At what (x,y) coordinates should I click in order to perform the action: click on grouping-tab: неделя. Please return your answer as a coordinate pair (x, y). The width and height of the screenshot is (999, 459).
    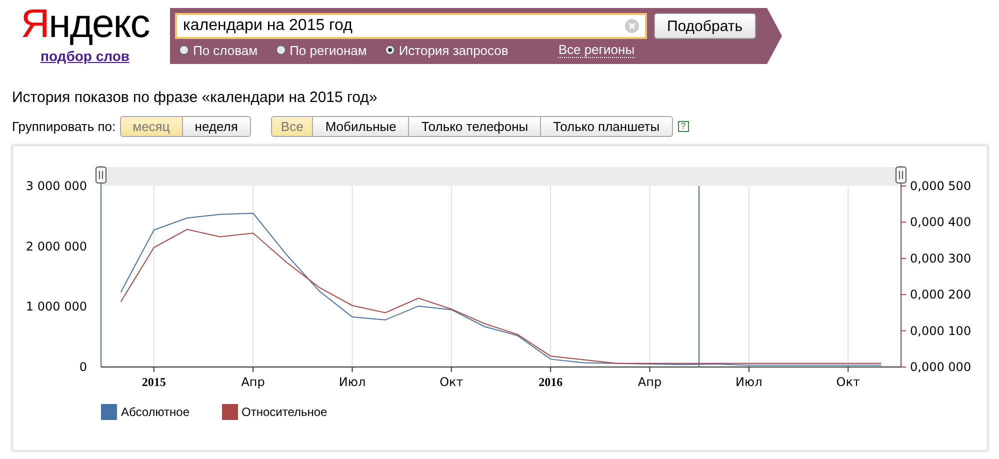
    Looking at the image, I should click on (216, 126).